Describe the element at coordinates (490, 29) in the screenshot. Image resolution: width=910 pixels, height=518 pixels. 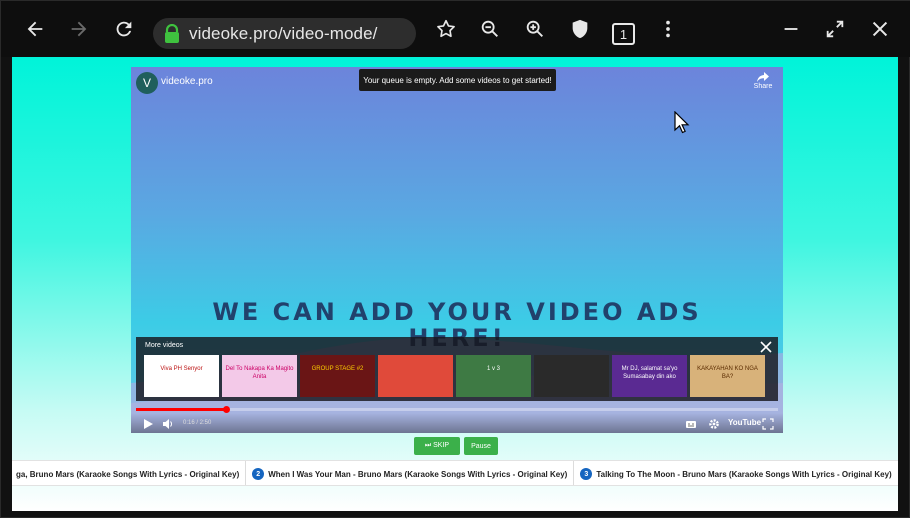
I see `zoom-out-icon` at that location.